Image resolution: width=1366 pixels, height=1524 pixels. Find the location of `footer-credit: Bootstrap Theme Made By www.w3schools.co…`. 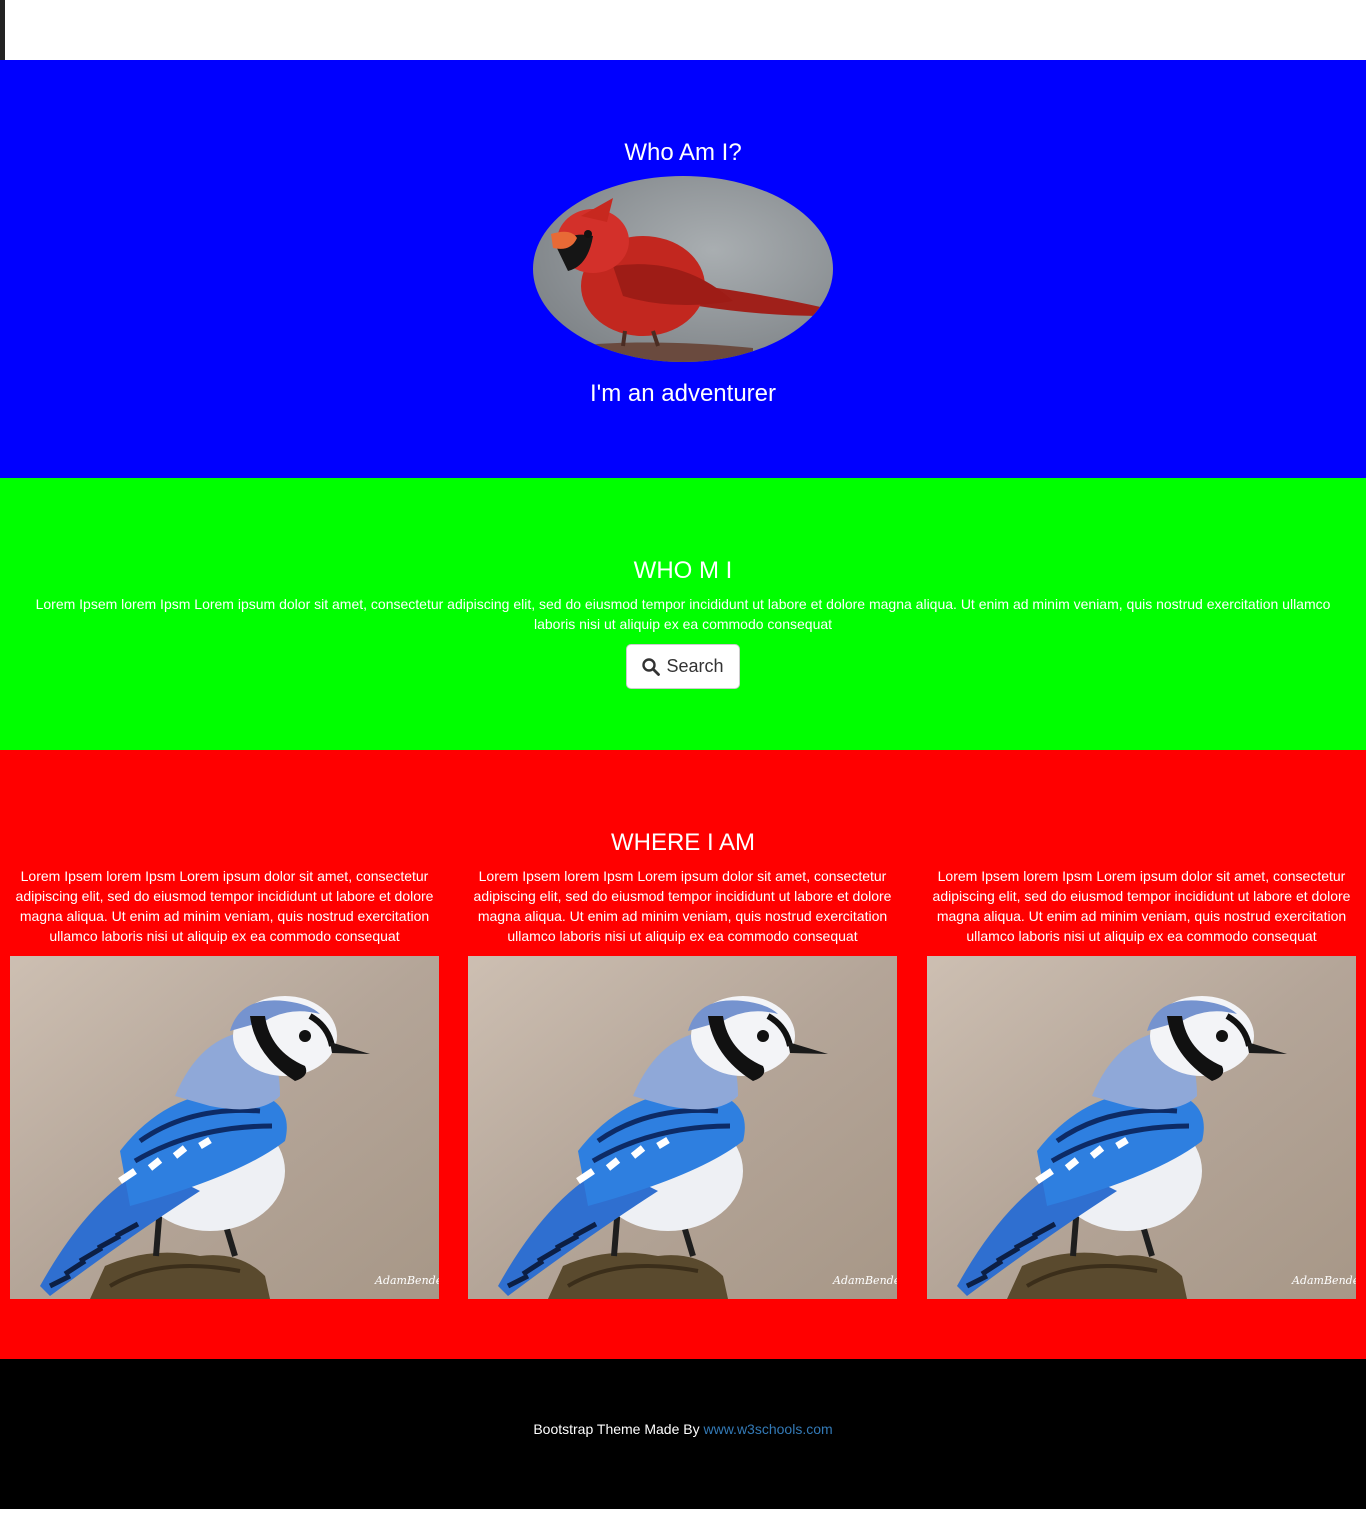

footer-credit: Bootstrap Theme Made By www.w3schools.co… is located at coordinates (683, 1429).